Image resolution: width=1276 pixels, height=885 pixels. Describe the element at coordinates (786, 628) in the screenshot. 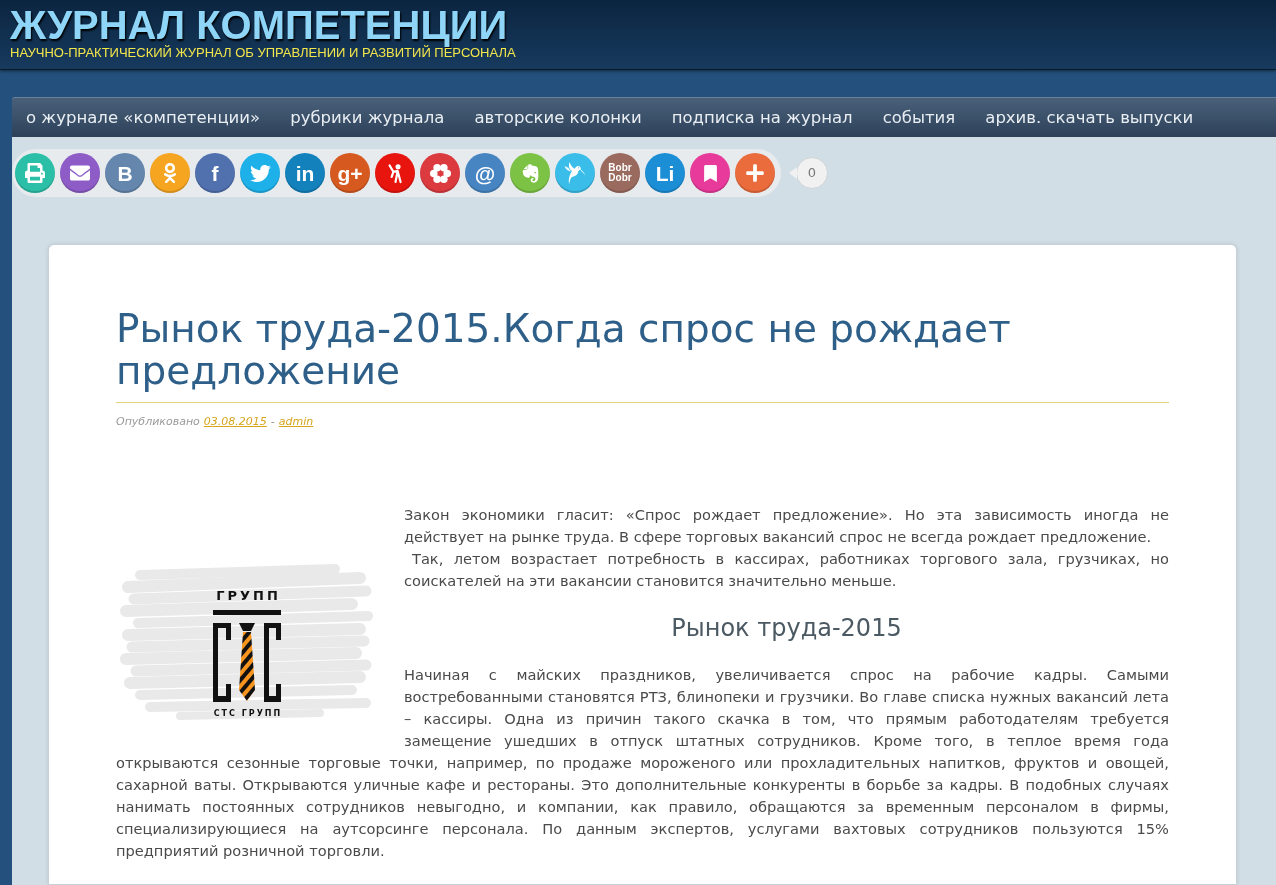

I see `section-heading: Рынок труда-2015` at that location.